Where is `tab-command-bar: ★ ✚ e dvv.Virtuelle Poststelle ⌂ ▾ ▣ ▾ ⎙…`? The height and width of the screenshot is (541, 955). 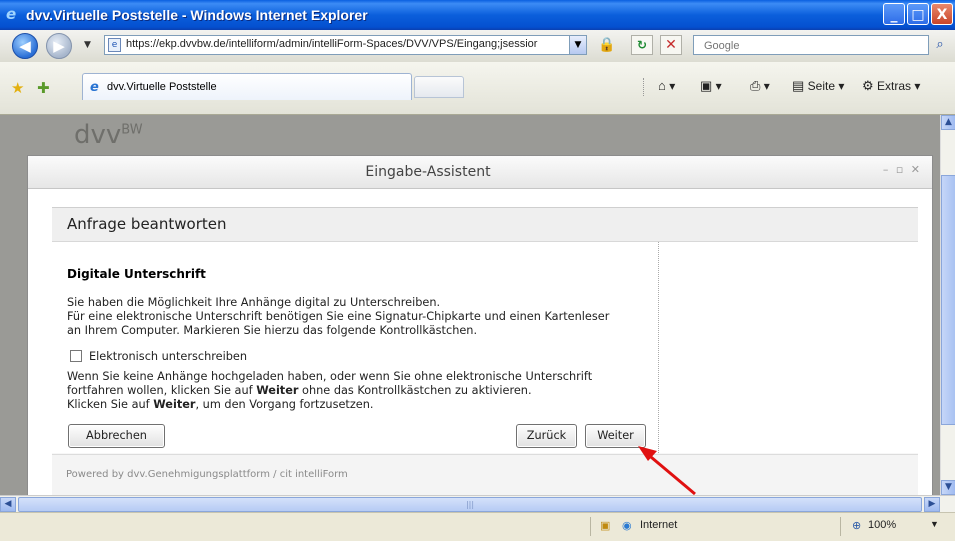
tab-command-bar: ★ ✚ e dvv.Virtuelle Poststelle ⌂ ▾ ▣ ▾ ⎙… is located at coordinates (477, 88).